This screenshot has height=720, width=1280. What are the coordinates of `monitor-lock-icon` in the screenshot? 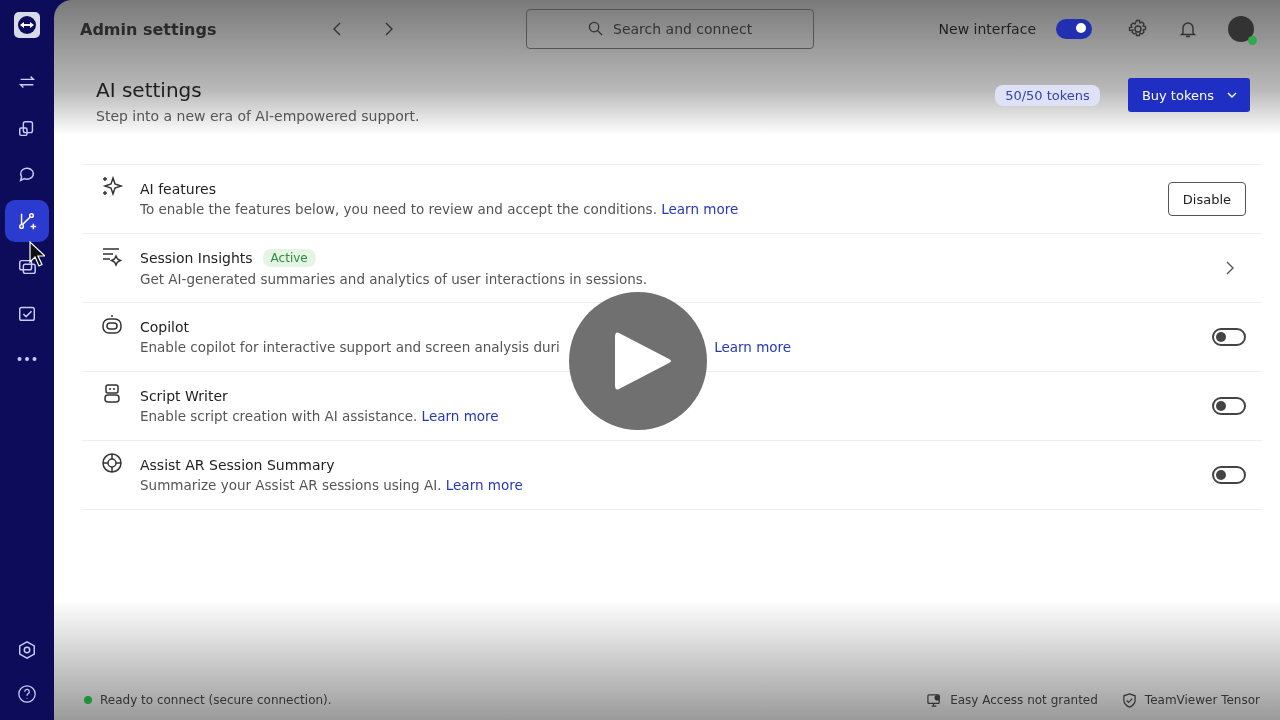 It's located at (935, 700).